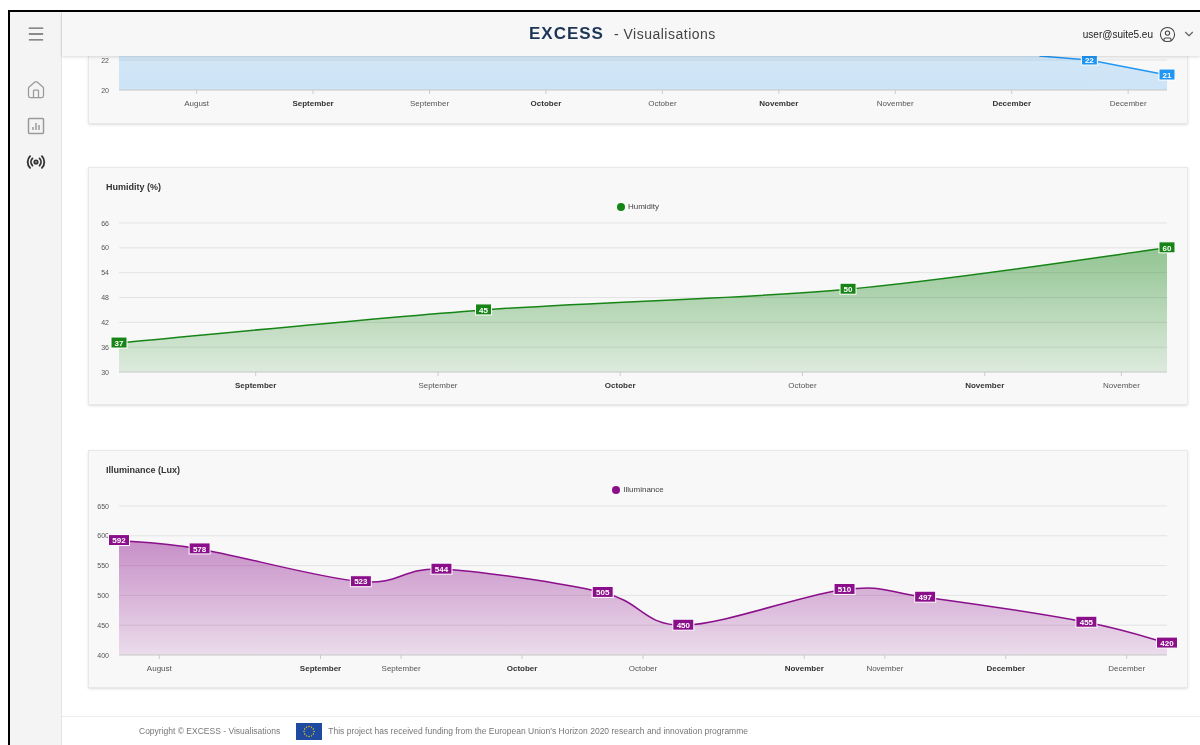 The image size is (1200, 745). What do you see at coordinates (1167, 34) in the screenshot?
I see `user-icon` at bounding box center [1167, 34].